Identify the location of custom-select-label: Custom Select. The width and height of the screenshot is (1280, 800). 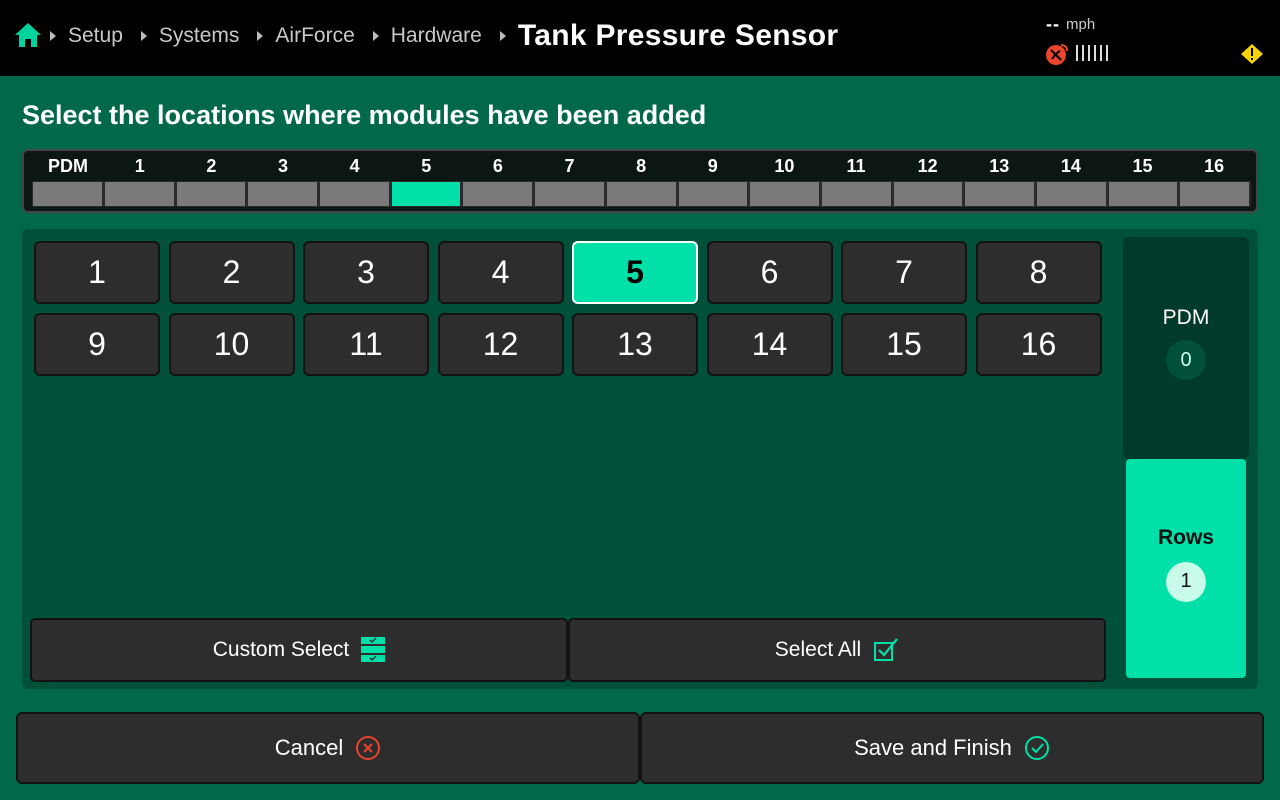
(281, 649).